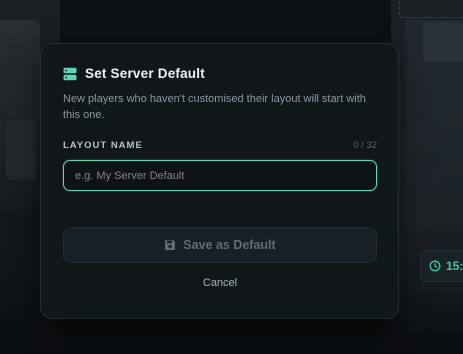 This screenshot has height=354, width=463. I want to click on dialog-header: Set Server Default, so click(134, 73).